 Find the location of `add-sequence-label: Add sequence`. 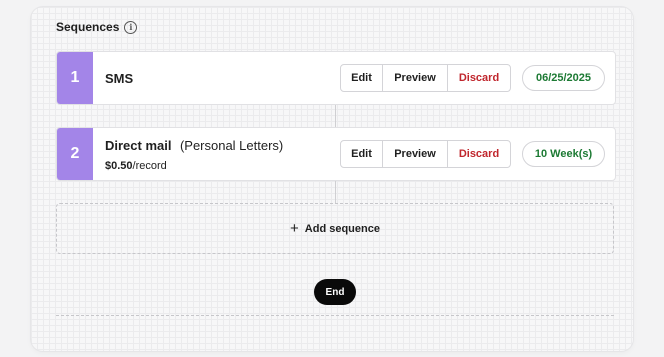

add-sequence-label: Add sequence is located at coordinates (342, 228).